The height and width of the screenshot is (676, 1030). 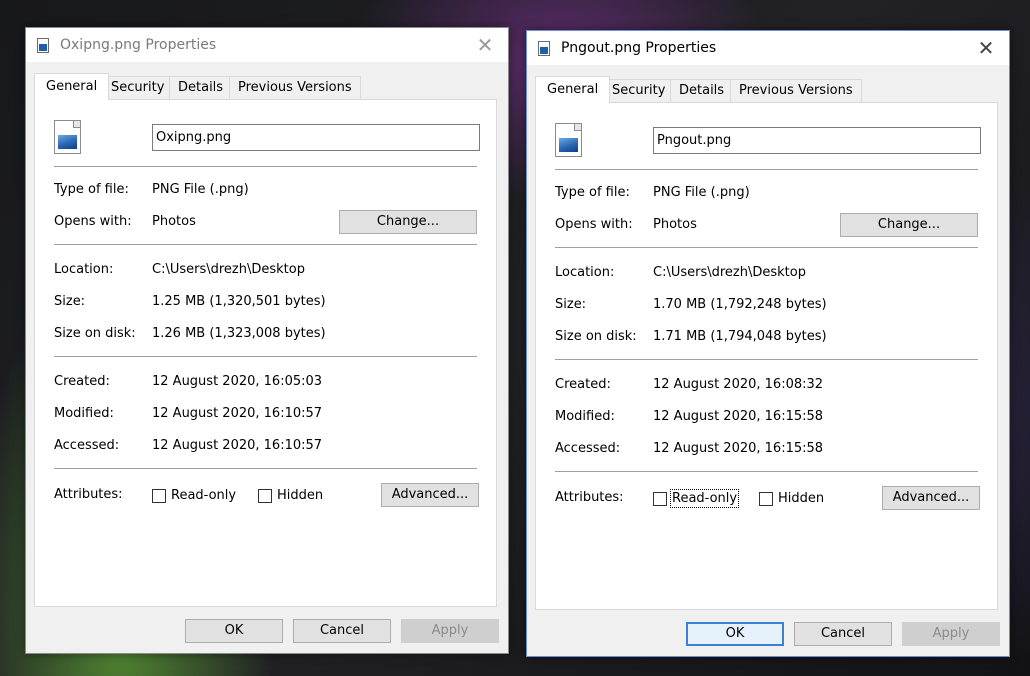 What do you see at coordinates (138, 45) in the screenshot?
I see `dialog-title: Oxipng.png Properties` at bounding box center [138, 45].